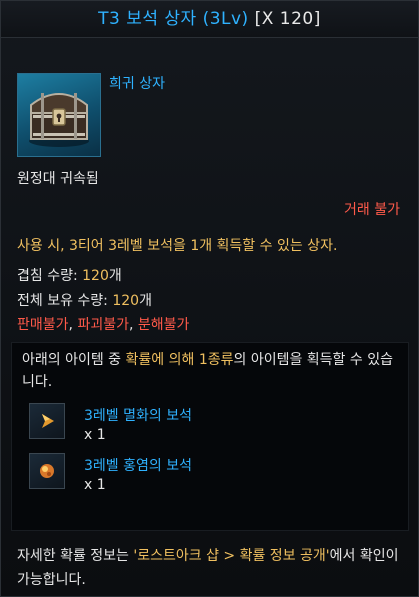  I want to click on crimson-flame-gem-icon, so click(47, 471).